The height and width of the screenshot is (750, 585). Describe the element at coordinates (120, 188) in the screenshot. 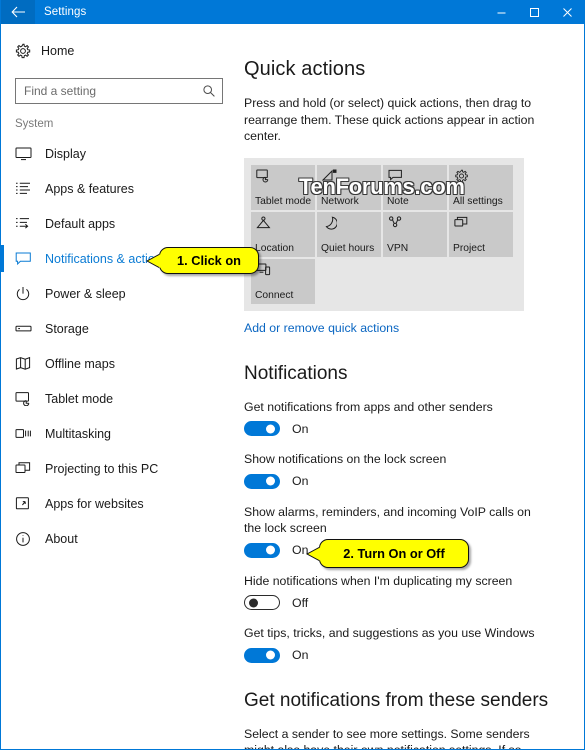

I see `sidebar-item-apps-features: Apps & features` at that location.